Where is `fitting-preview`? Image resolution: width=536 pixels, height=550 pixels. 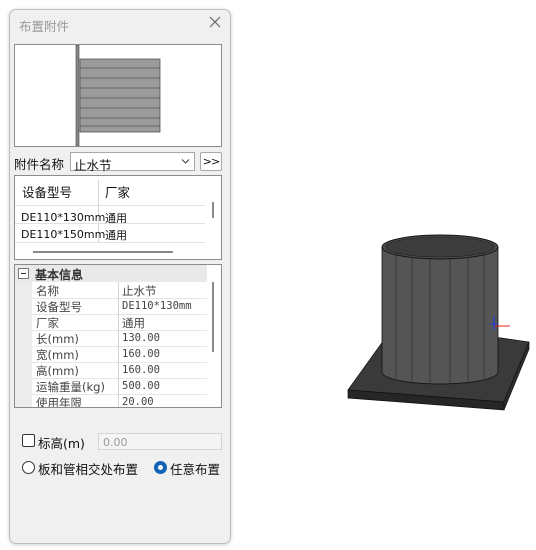 fitting-preview is located at coordinates (118, 95).